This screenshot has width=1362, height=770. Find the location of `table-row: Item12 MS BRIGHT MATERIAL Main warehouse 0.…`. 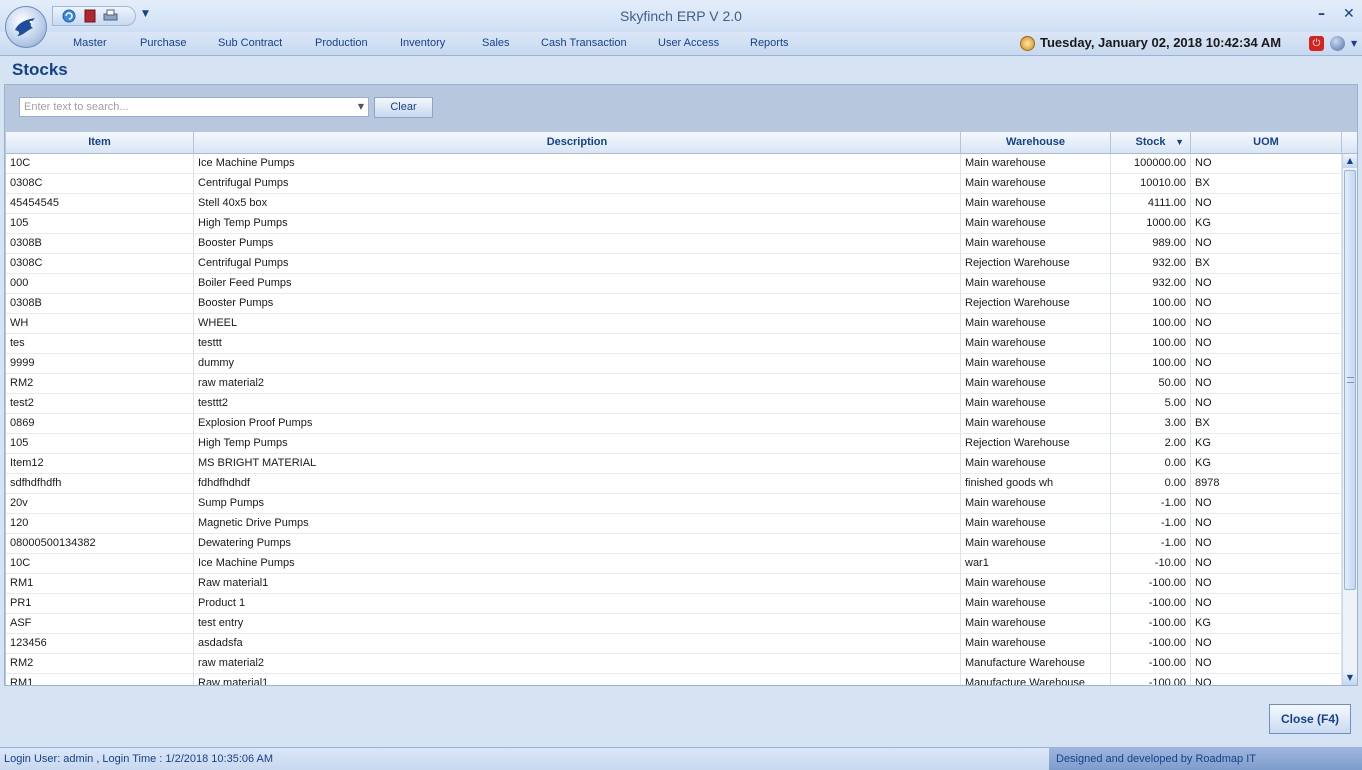

table-row: Item12 MS BRIGHT MATERIAL Main warehouse 0.… is located at coordinates (674, 464).